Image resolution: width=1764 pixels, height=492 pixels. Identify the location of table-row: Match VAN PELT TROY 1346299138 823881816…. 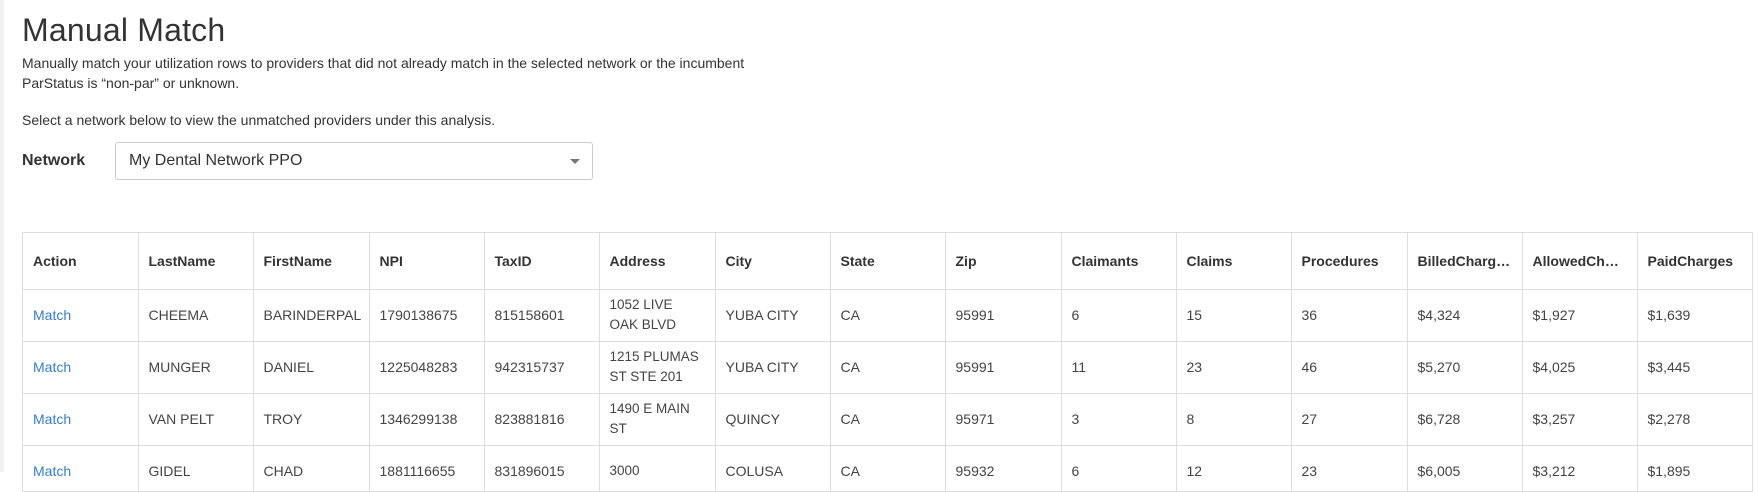
(887, 419).